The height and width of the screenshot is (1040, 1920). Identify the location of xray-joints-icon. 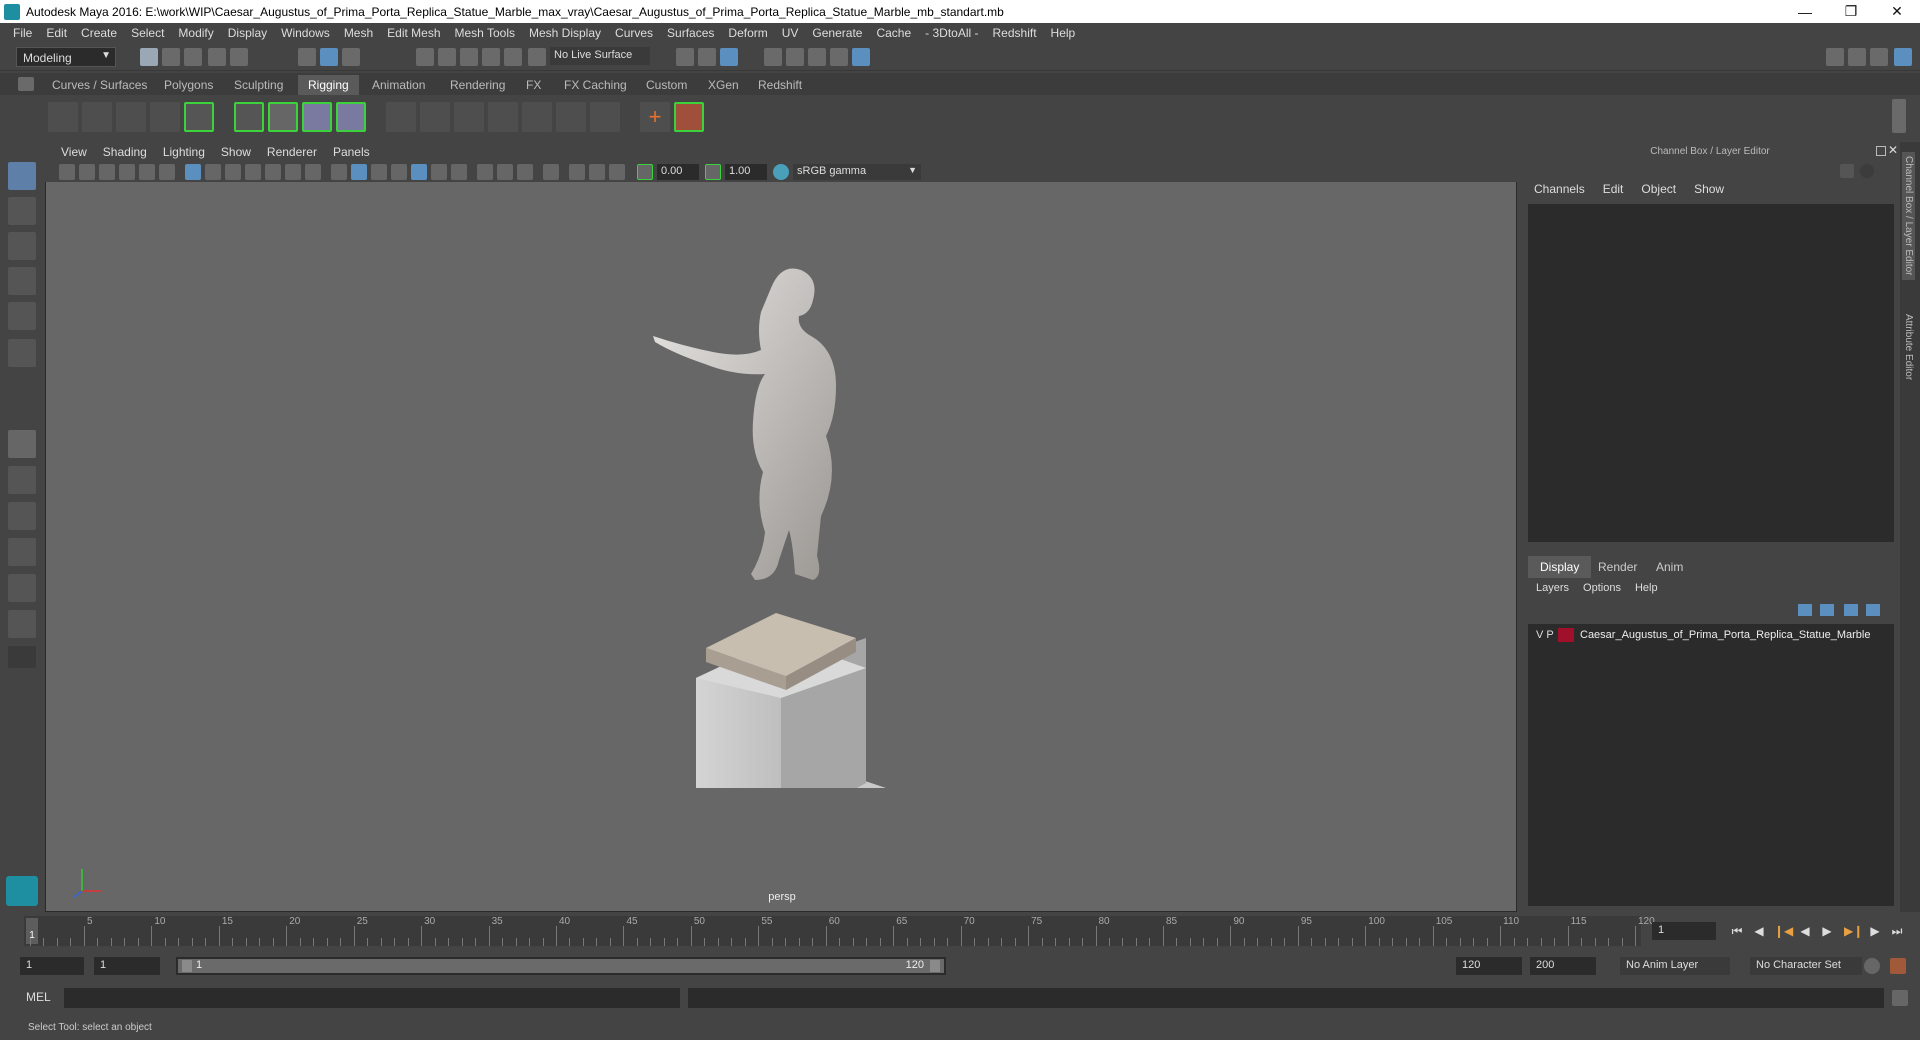
(617, 172).